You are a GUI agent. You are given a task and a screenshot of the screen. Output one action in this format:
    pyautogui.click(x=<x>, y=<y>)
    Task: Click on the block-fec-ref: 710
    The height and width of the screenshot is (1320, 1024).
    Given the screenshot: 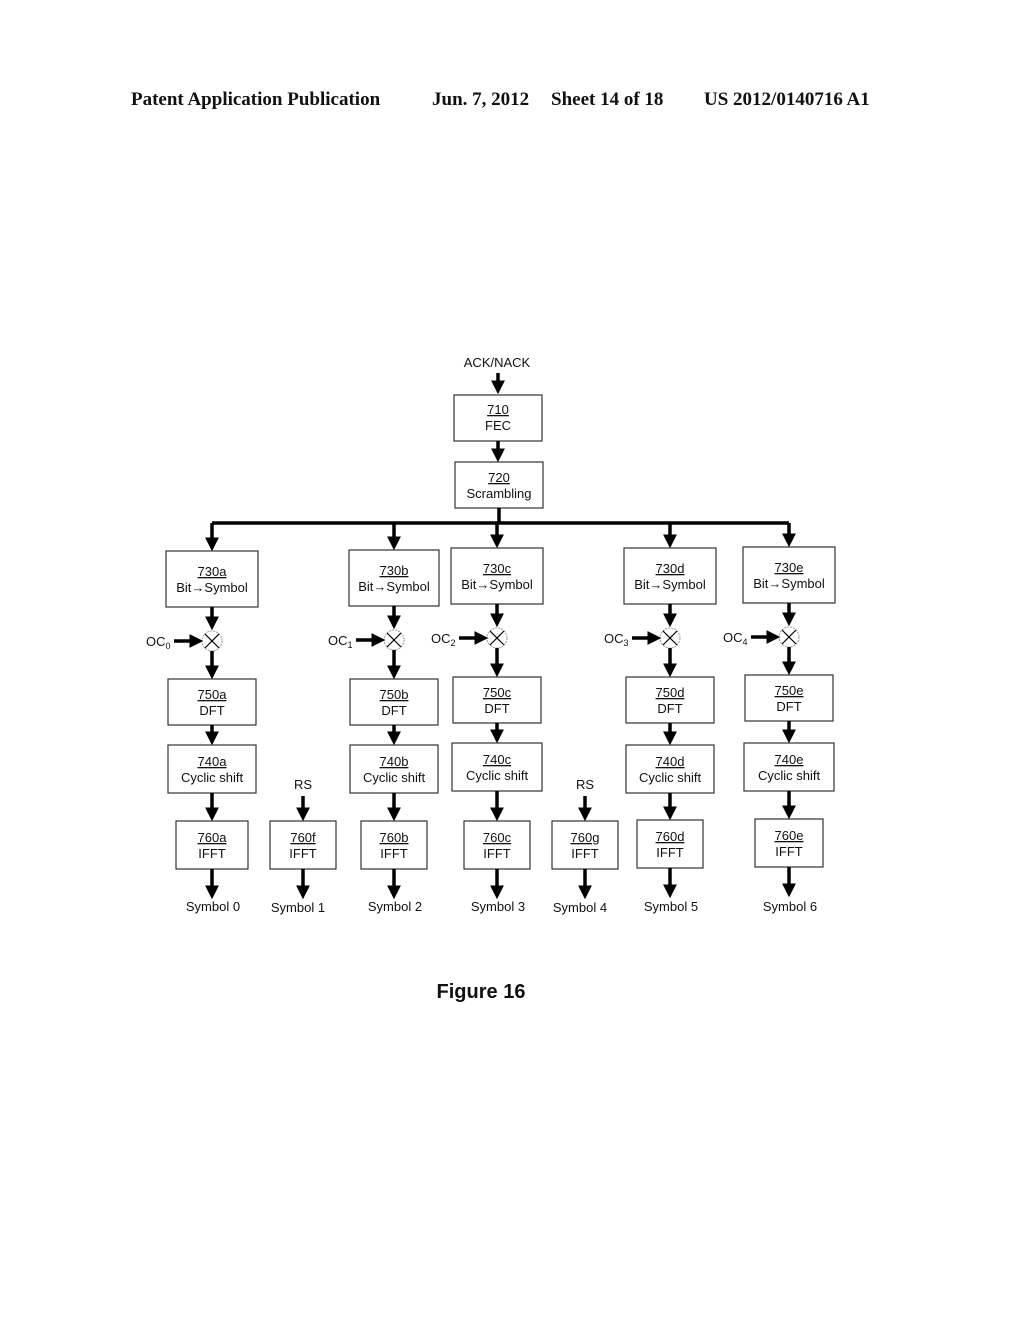 What is the action you would take?
    pyautogui.click(x=498, y=409)
    